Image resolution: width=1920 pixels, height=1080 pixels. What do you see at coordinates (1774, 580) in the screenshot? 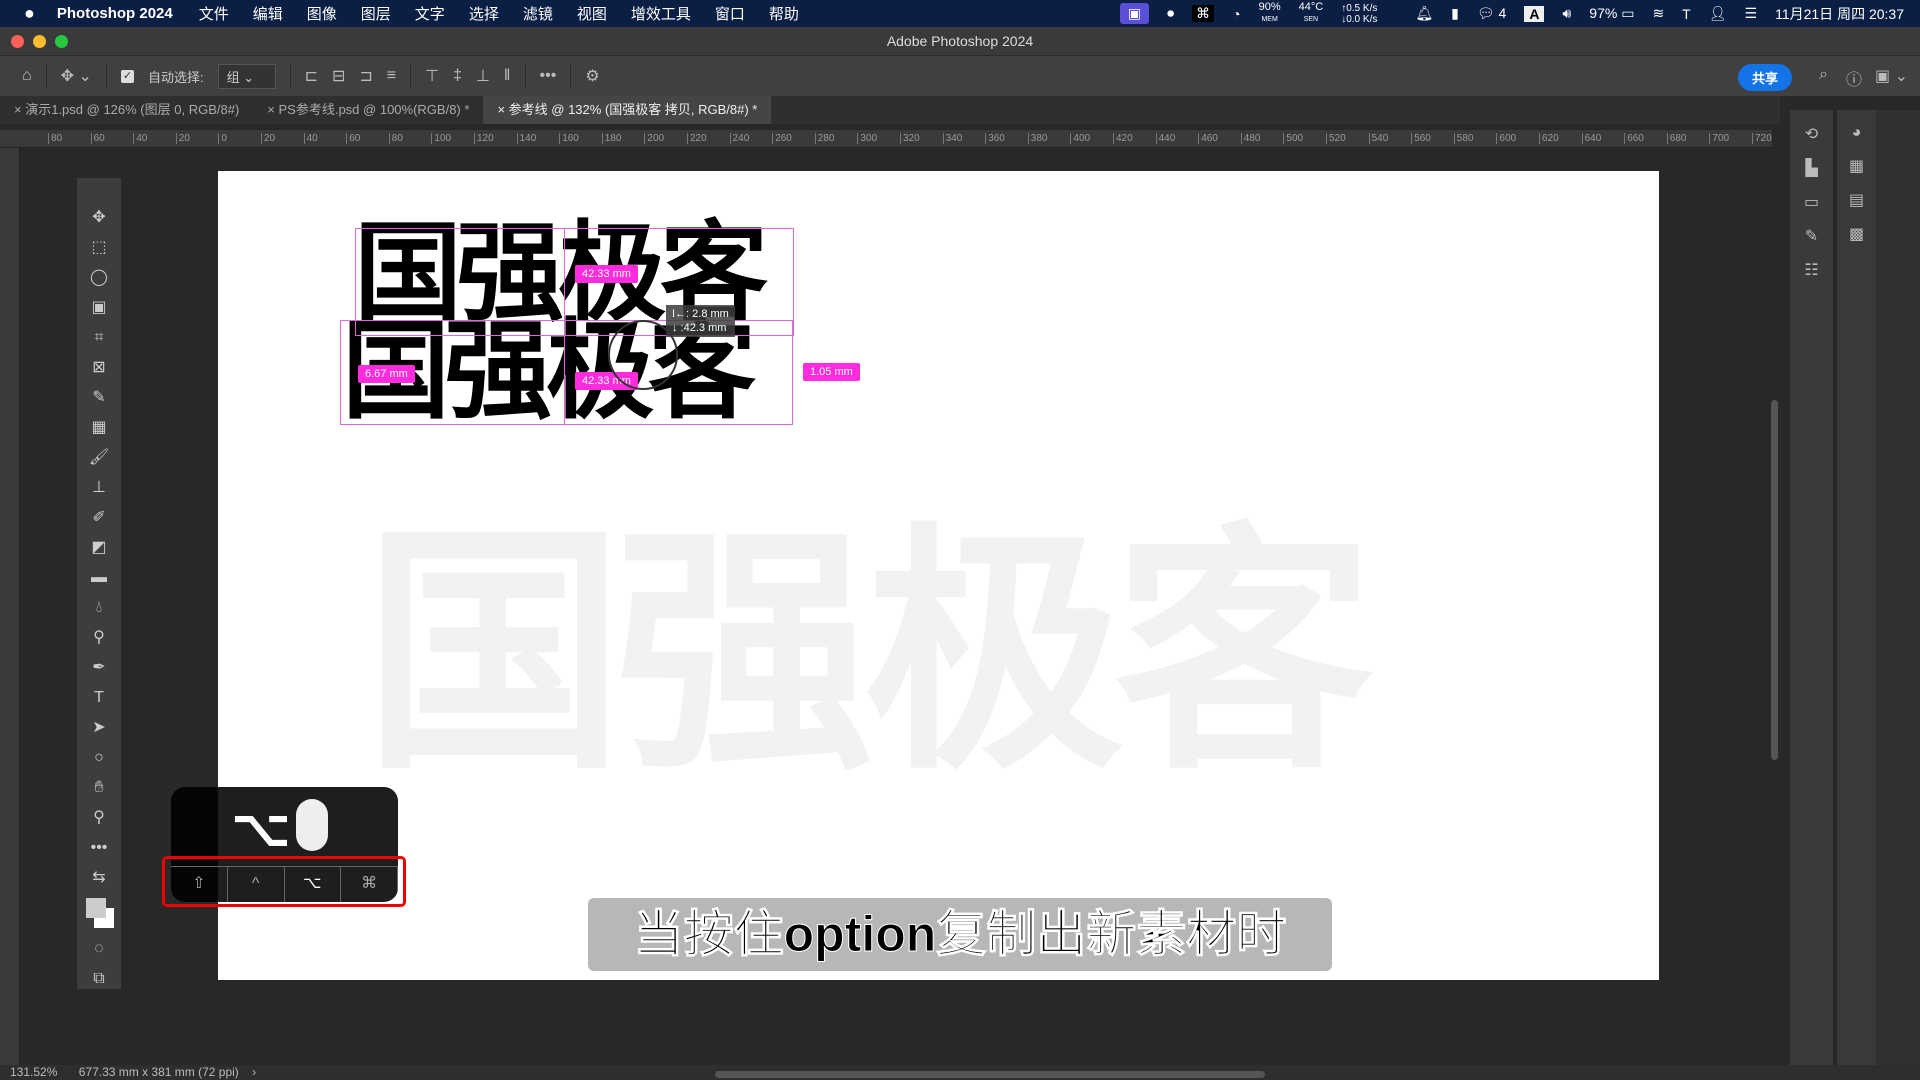
I see `vertical-scrollbar` at bounding box center [1774, 580].